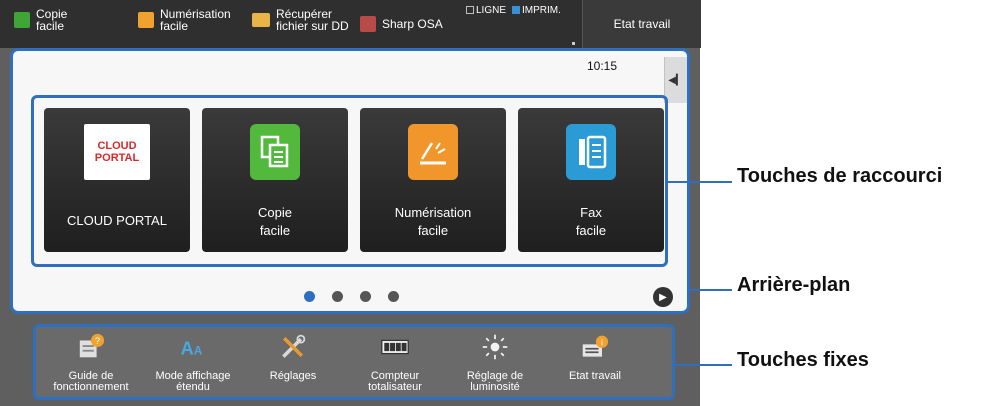 This screenshot has width=987, height=406. I want to click on quick-scan-label: Numérisation facile, so click(195, 20).